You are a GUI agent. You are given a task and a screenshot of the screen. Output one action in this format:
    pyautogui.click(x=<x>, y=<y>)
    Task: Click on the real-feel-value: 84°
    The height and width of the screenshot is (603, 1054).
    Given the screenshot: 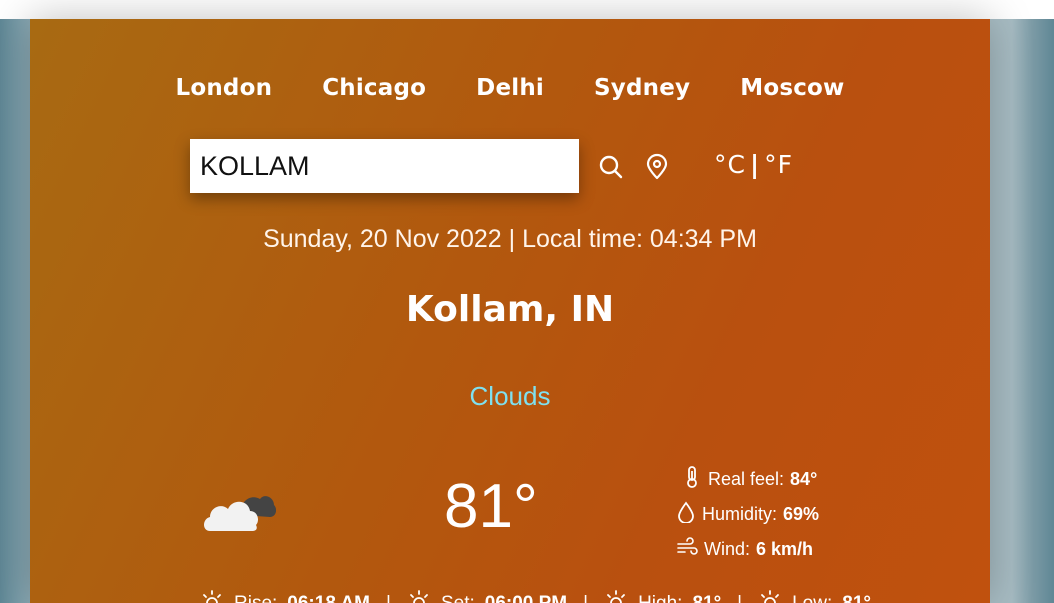 What is the action you would take?
    pyautogui.click(x=804, y=479)
    